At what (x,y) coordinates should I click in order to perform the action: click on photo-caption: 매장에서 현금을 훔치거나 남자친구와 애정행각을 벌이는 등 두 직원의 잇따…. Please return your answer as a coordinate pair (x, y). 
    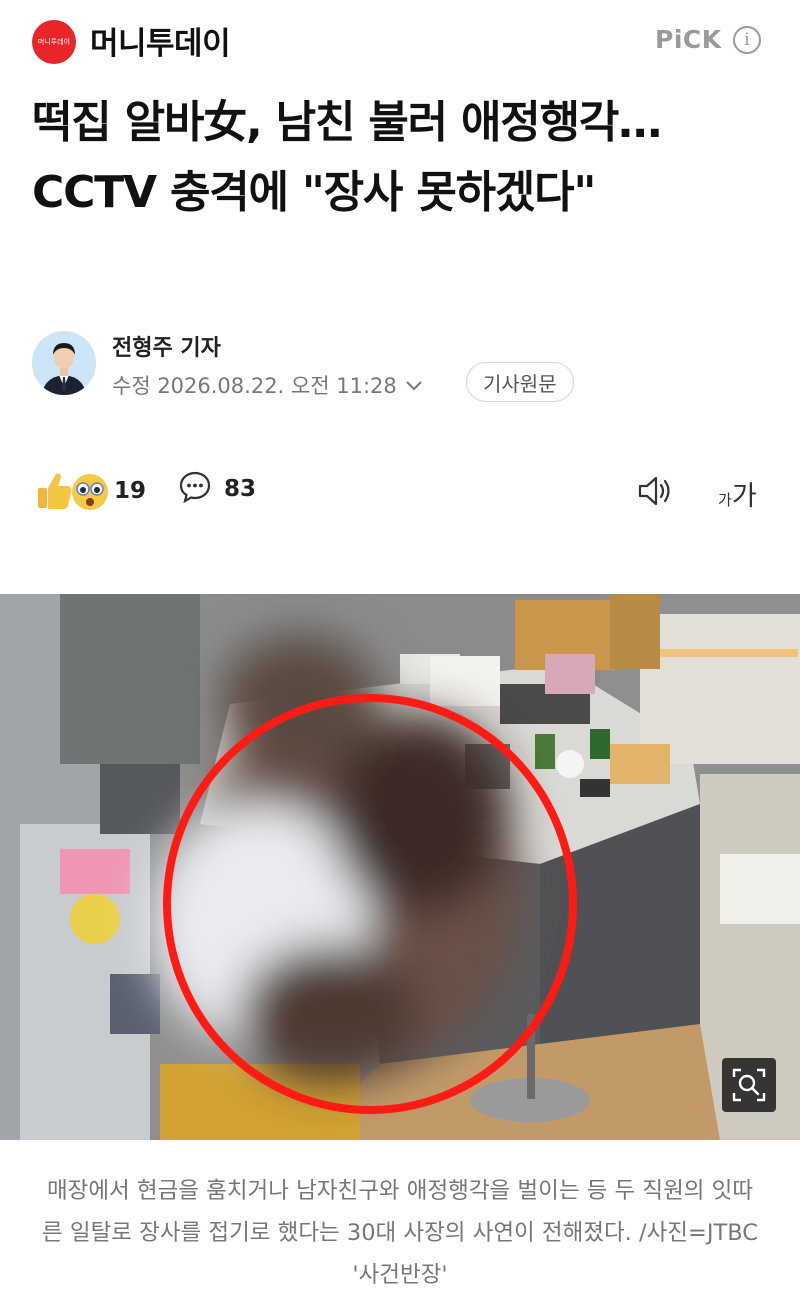
    Looking at the image, I should click on (400, 1233).